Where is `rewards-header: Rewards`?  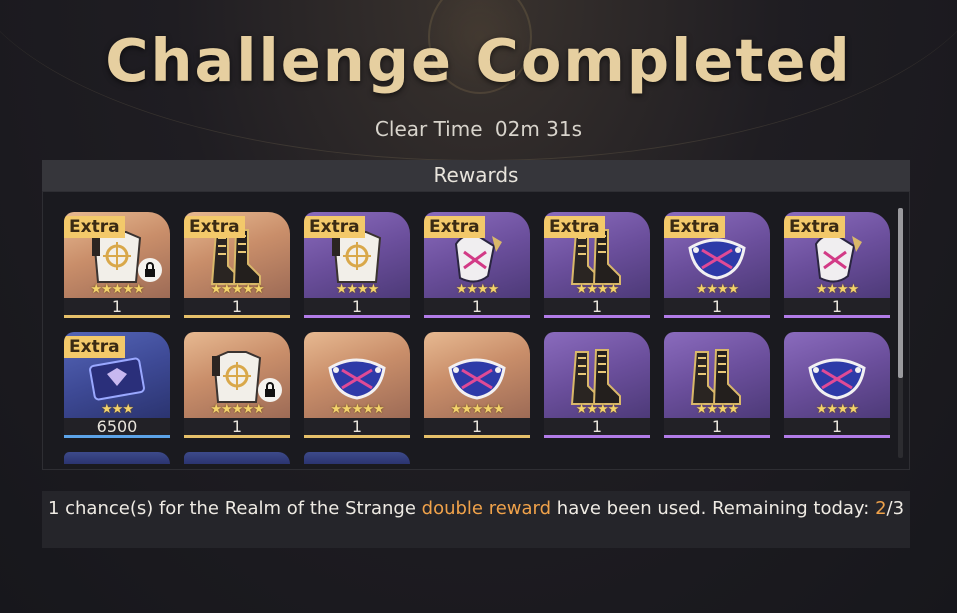
rewards-header: Rewards is located at coordinates (476, 175).